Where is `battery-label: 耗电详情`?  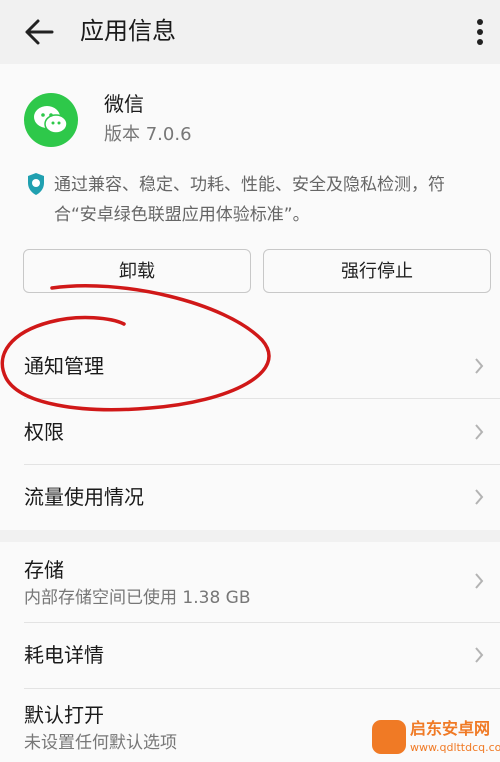 battery-label: 耗电详情 is located at coordinates (64, 655).